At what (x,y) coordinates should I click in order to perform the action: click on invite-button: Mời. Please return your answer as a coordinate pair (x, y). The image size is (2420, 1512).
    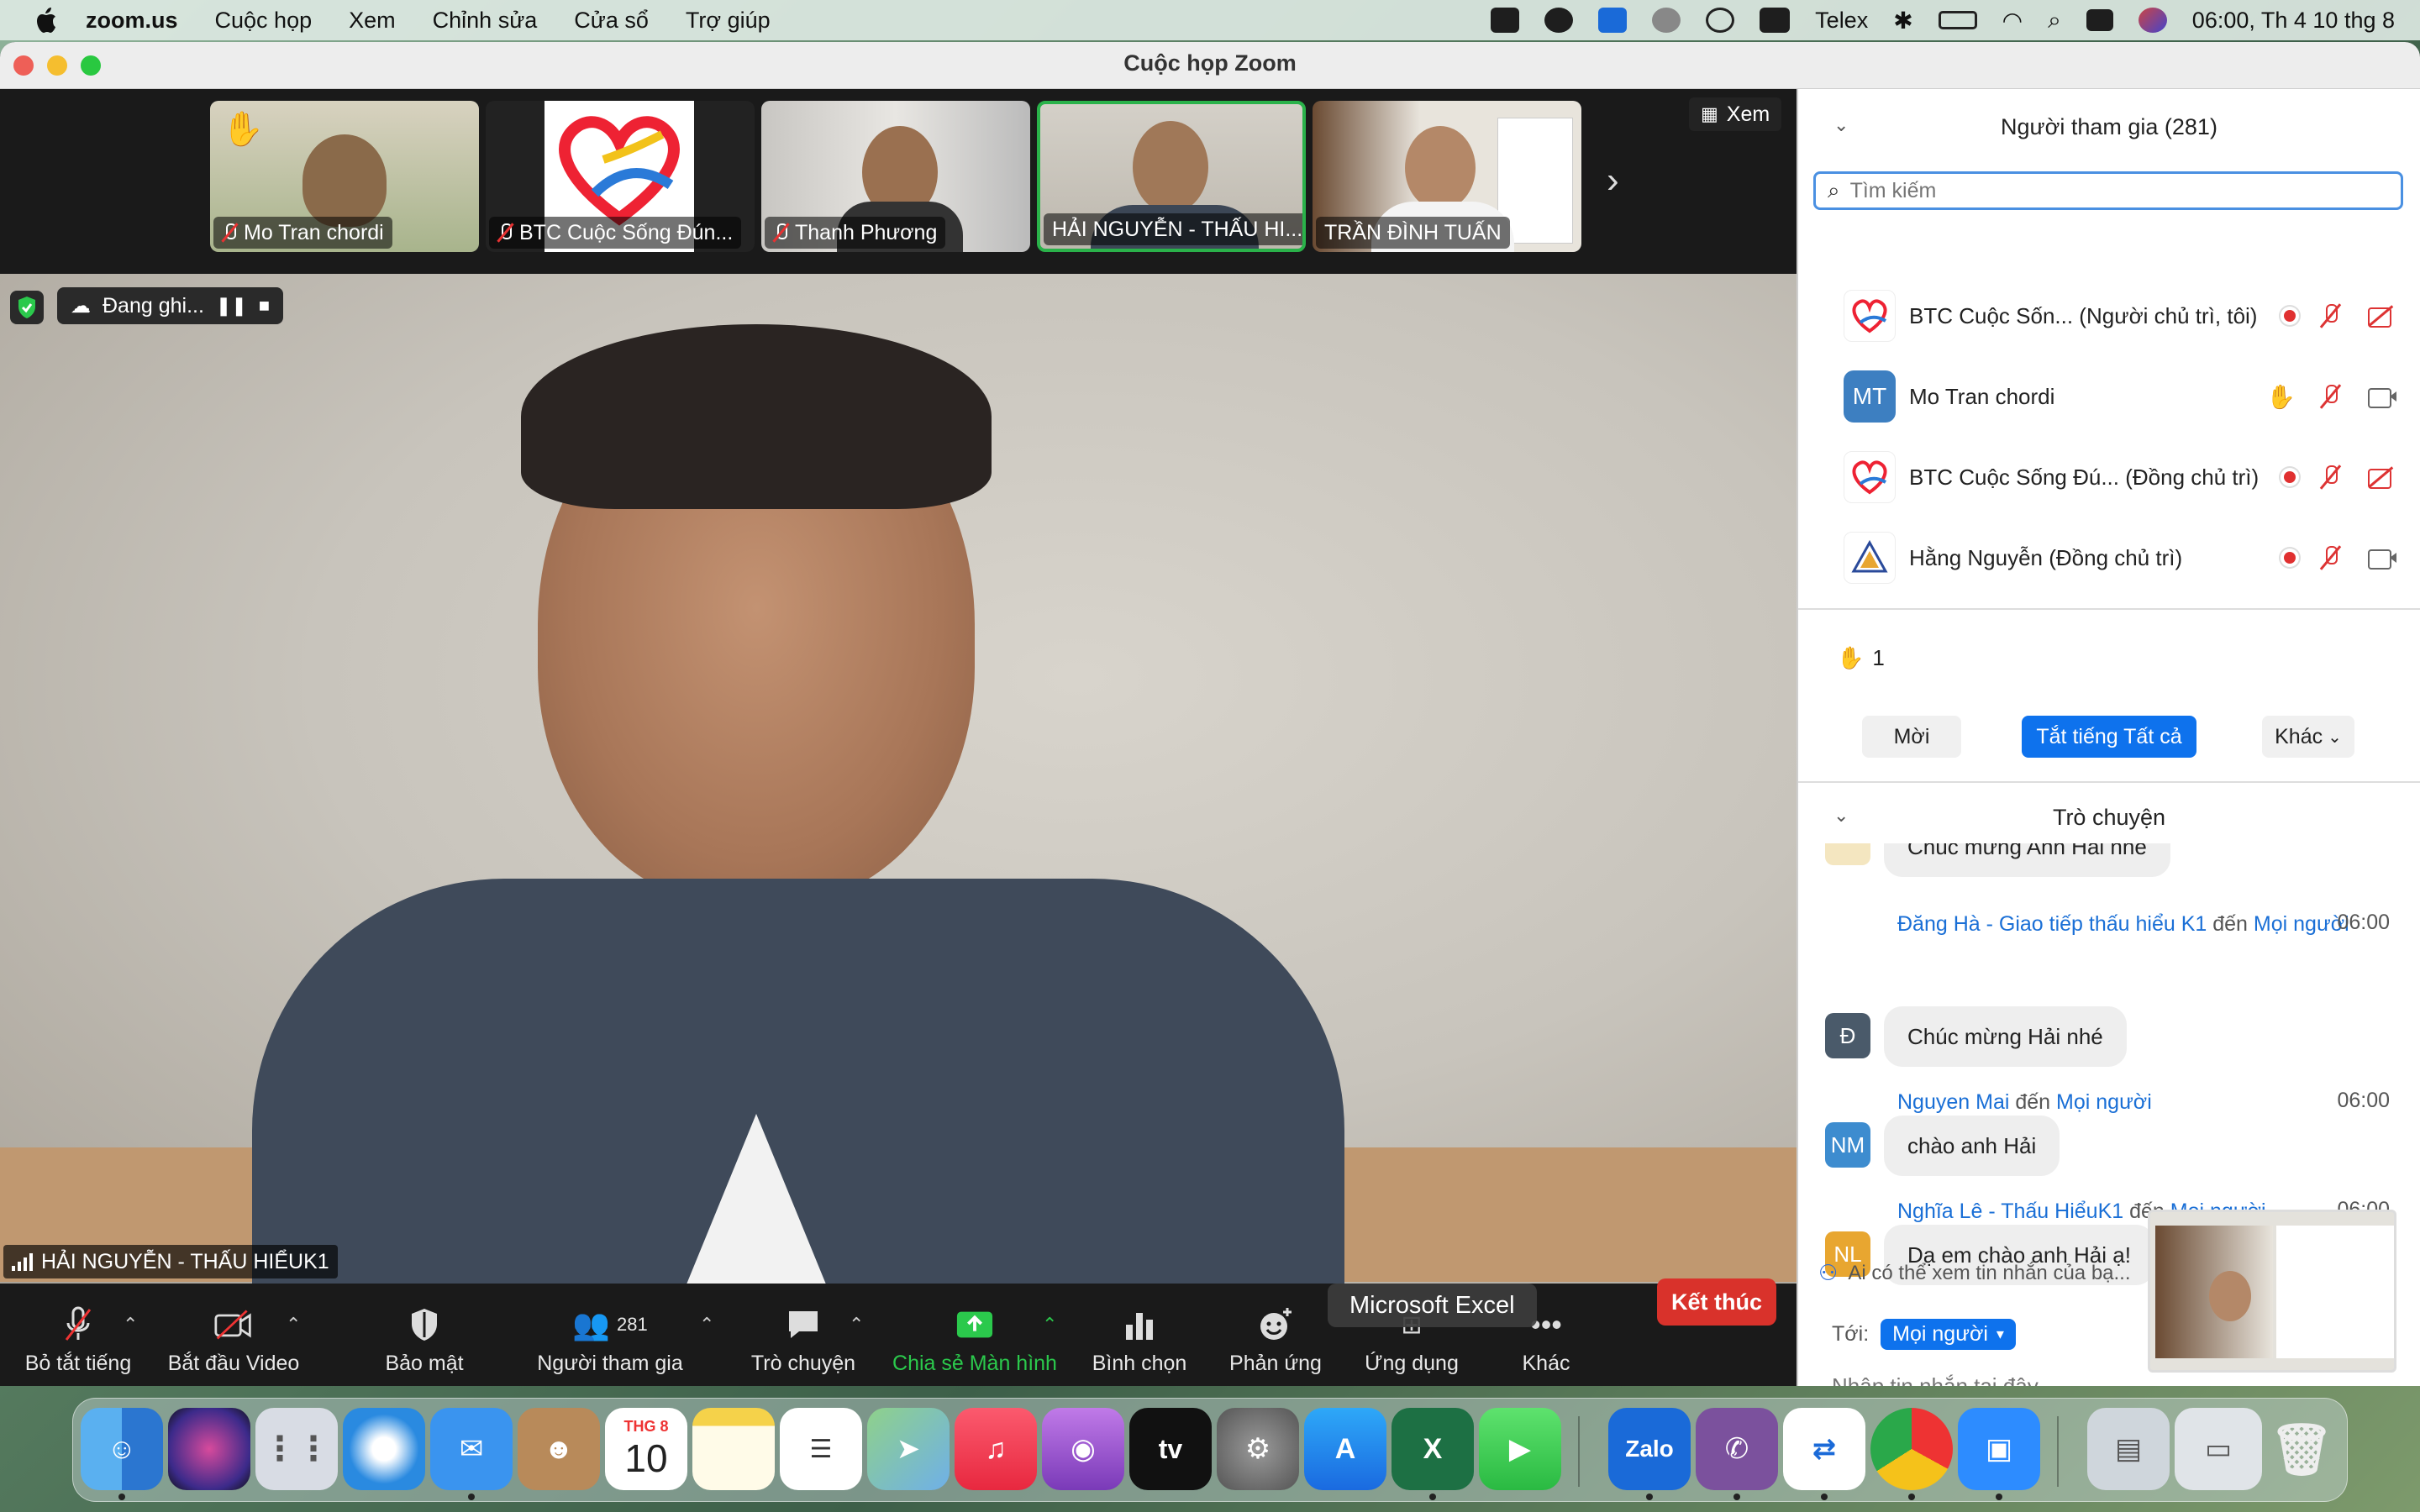
    Looking at the image, I should click on (1912, 737).